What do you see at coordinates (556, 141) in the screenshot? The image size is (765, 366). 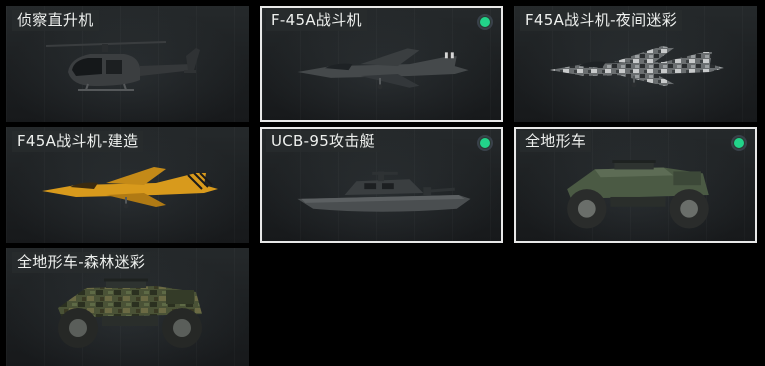 I see `vehicle-name: 全地形车` at bounding box center [556, 141].